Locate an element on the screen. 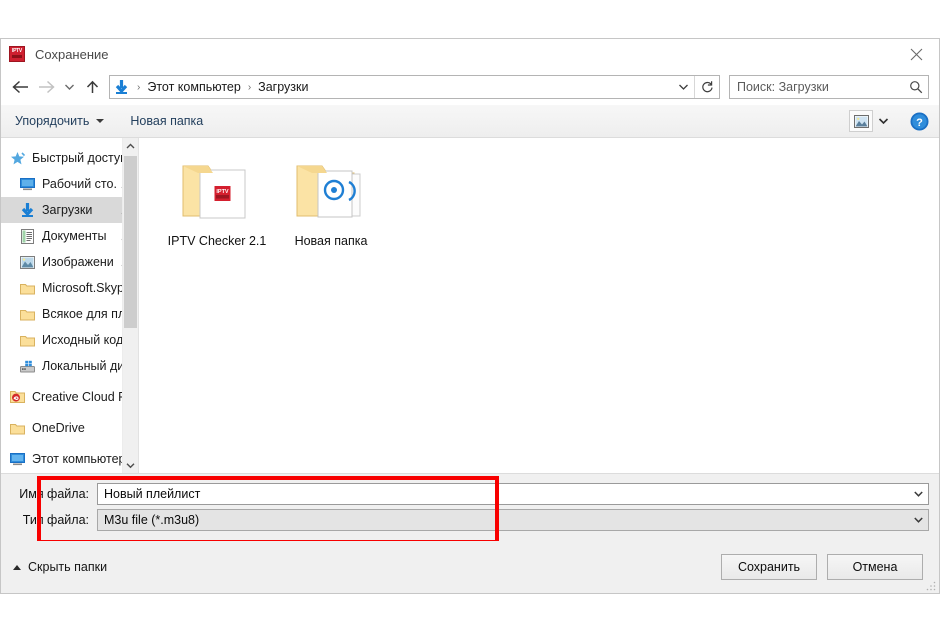  sidebar-label: OneDrive is located at coordinates (58, 428).